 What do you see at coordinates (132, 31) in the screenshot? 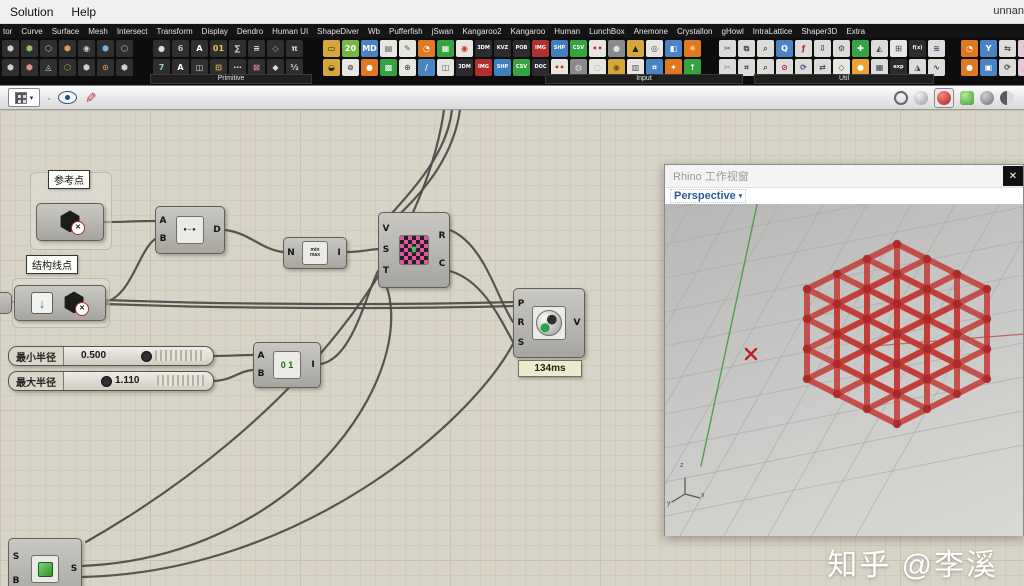
I see `tab-intersect: Intersect` at bounding box center [132, 31].